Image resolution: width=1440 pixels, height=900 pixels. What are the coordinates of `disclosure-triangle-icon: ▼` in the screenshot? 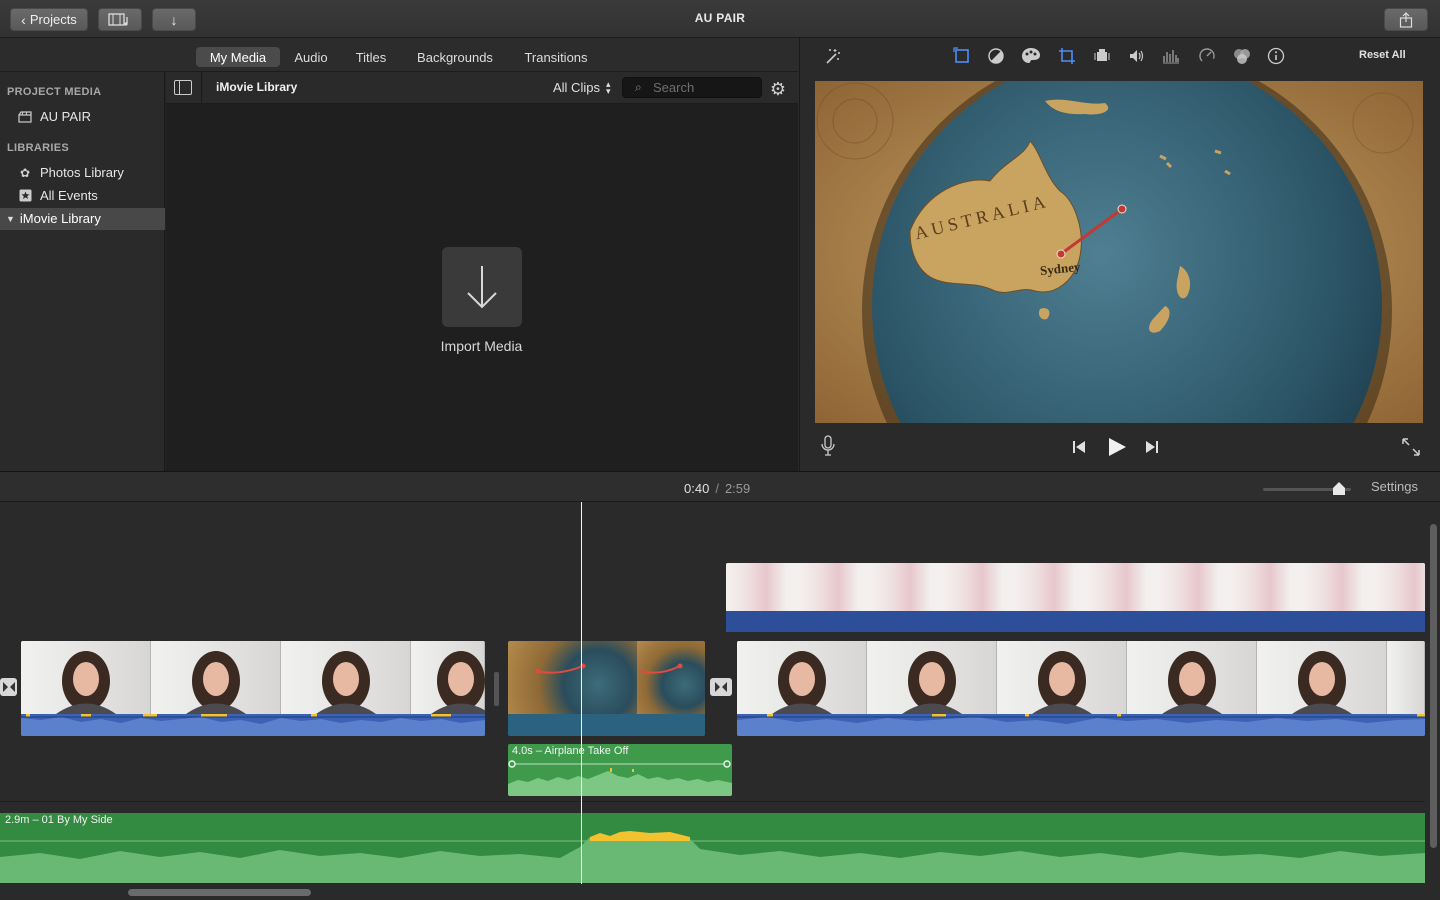 It's located at (10, 219).